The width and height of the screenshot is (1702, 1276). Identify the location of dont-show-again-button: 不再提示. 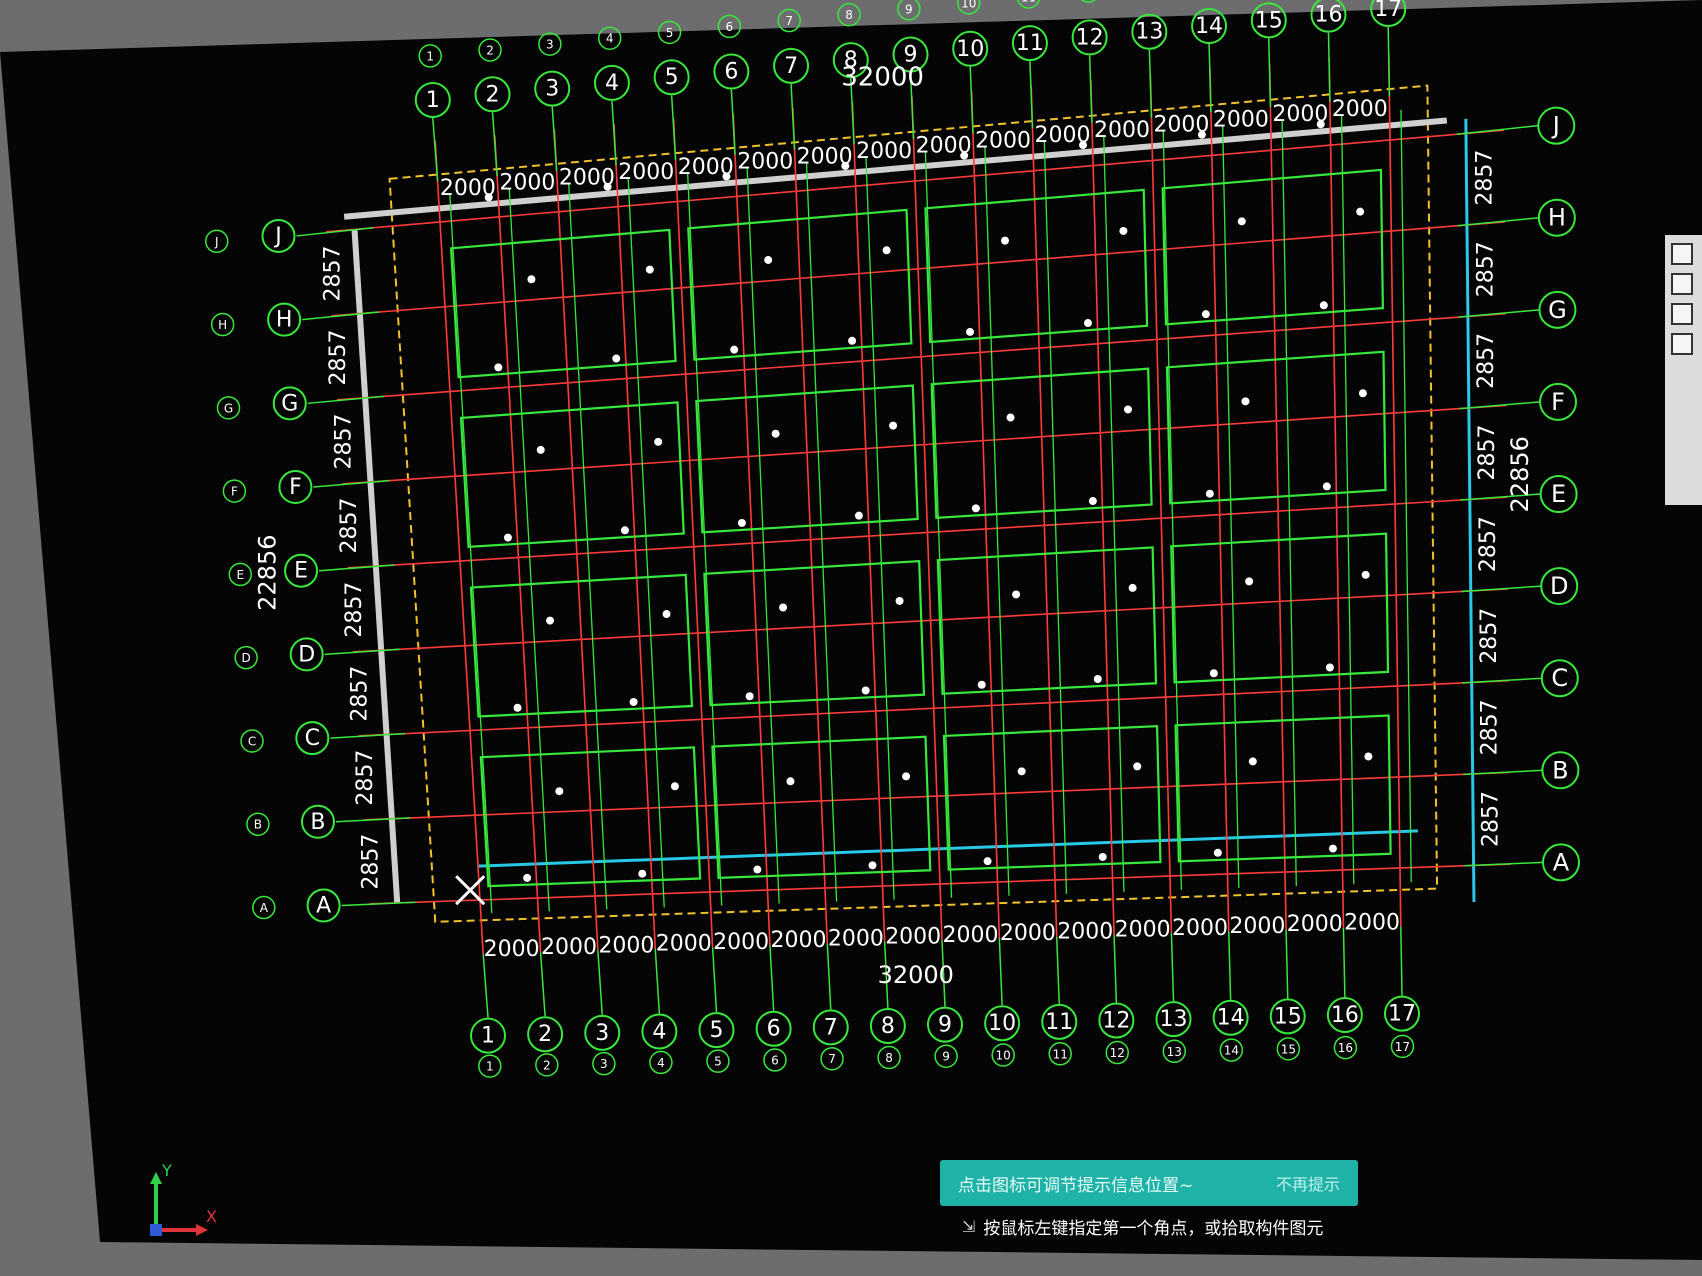
(1308, 1183).